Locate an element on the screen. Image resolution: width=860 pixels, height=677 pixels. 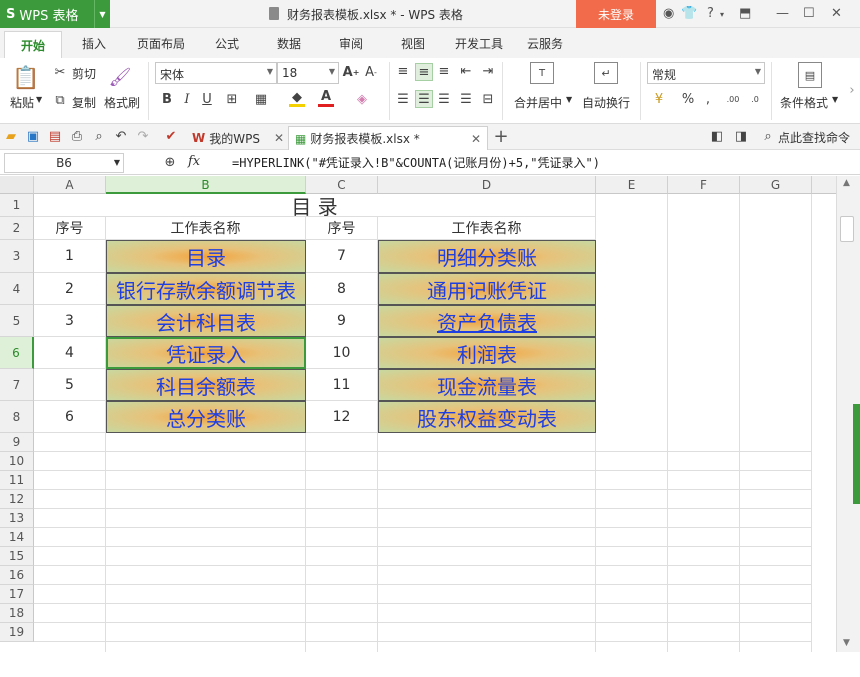
column-header-a: A is located at coordinates (70, 185).